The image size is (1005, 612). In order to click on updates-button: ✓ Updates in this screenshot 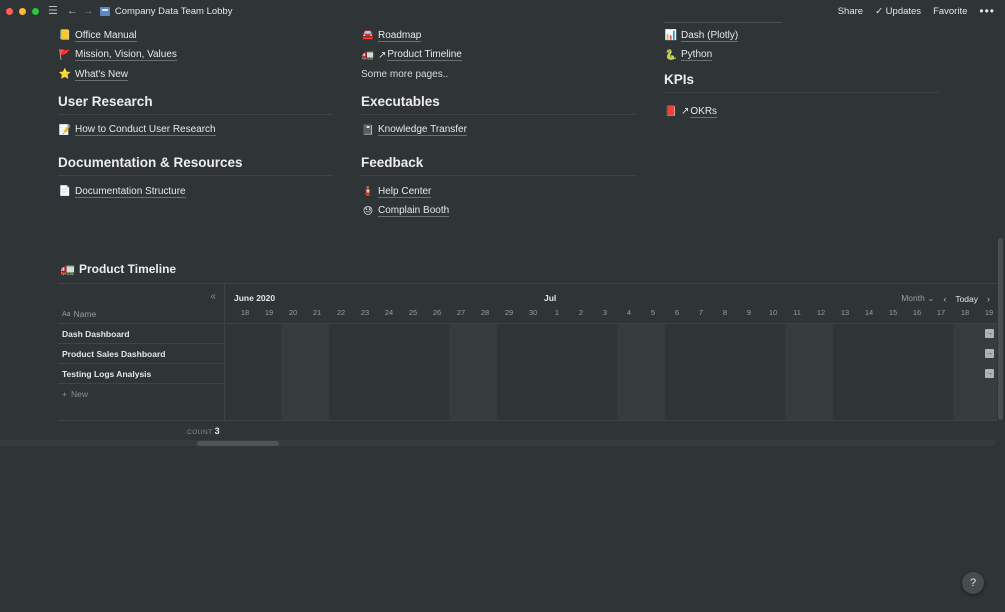, I will do `click(898, 11)`.